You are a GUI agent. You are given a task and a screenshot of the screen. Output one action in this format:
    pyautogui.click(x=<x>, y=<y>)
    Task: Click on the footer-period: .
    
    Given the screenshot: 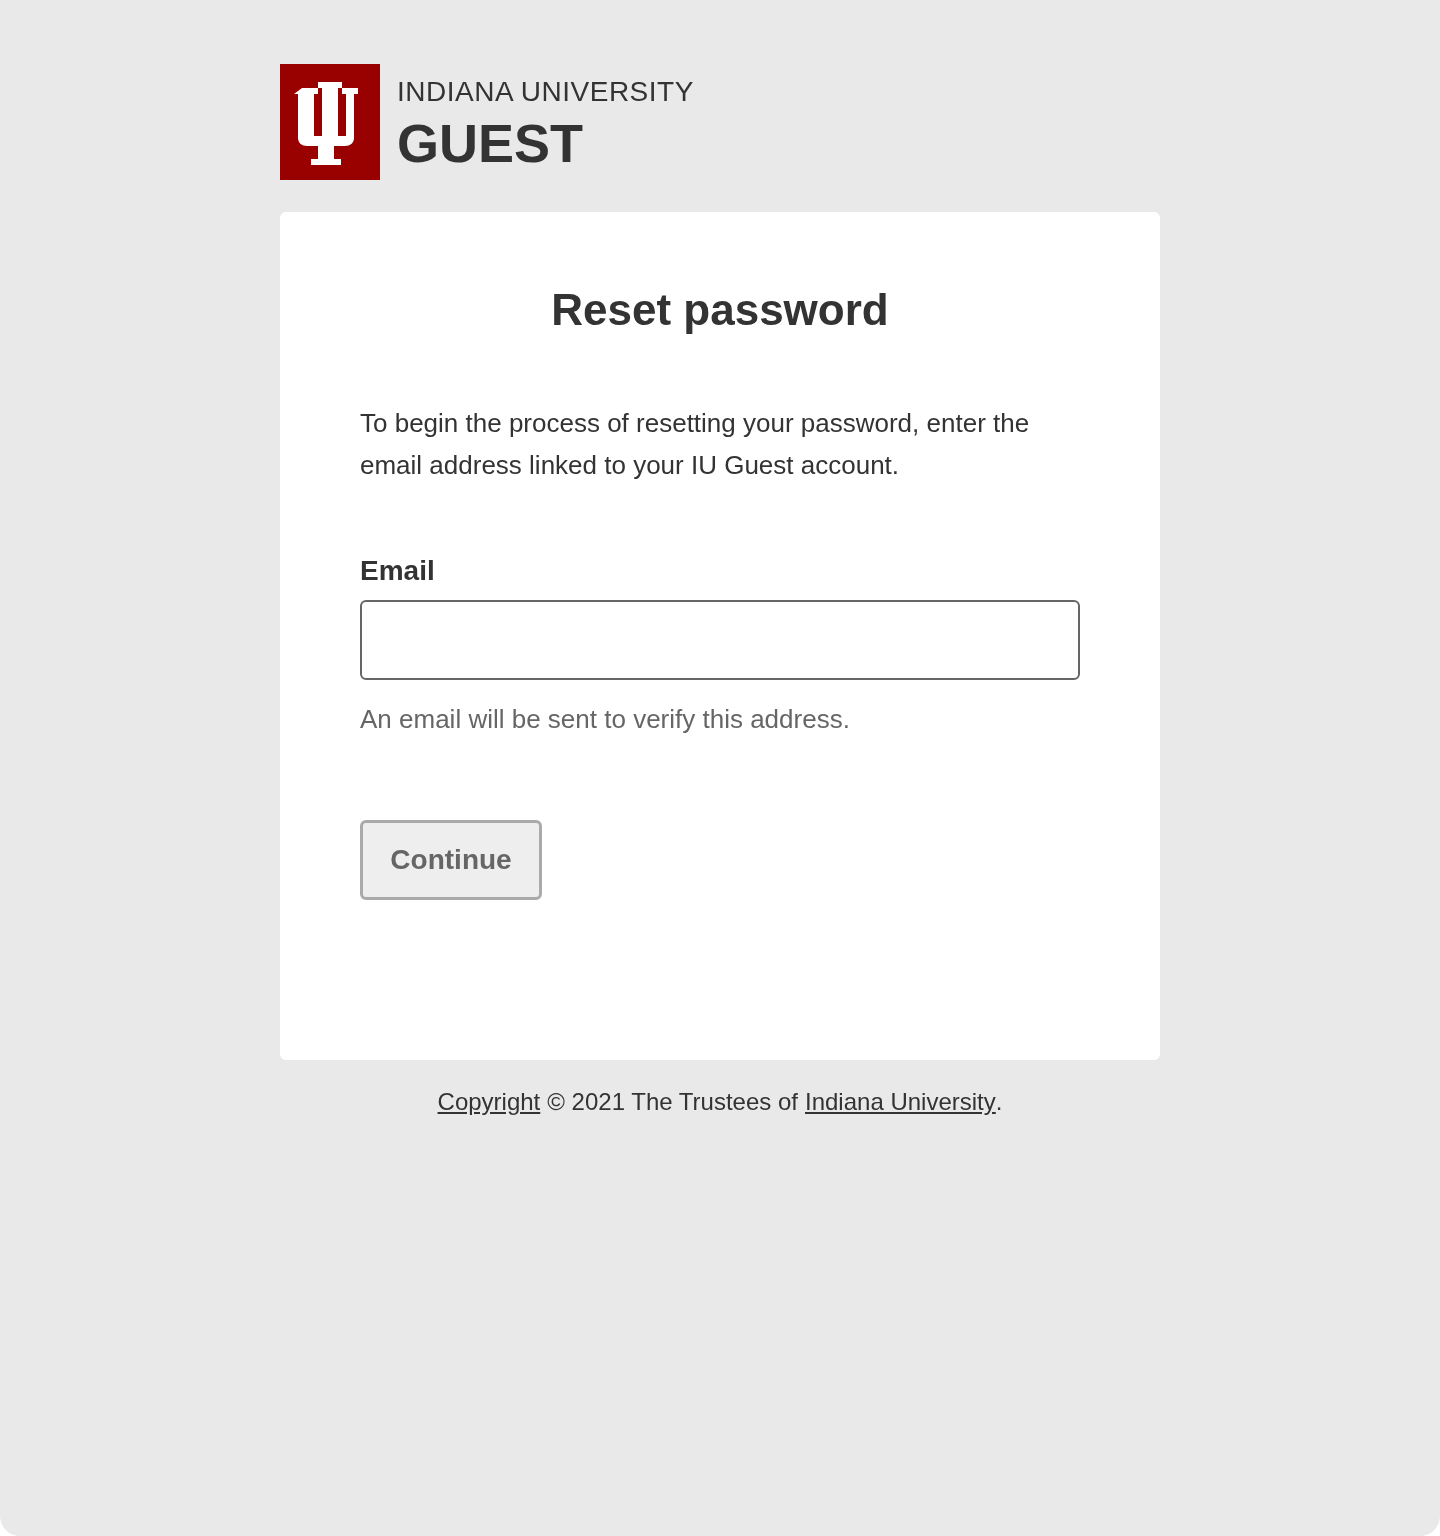 What is the action you would take?
    pyautogui.click(x=999, y=1102)
    